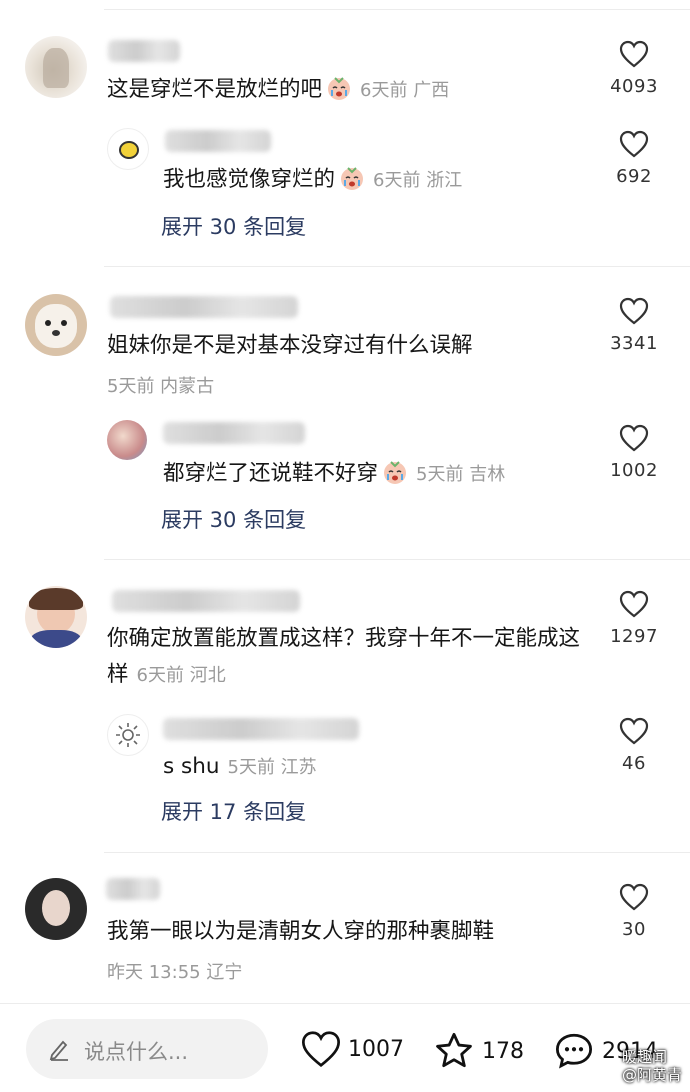 The image size is (690, 1092). Describe the element at coordinates (405, 90) in the screenshot. I see `comment-meta: 6天前 广西` at that location.